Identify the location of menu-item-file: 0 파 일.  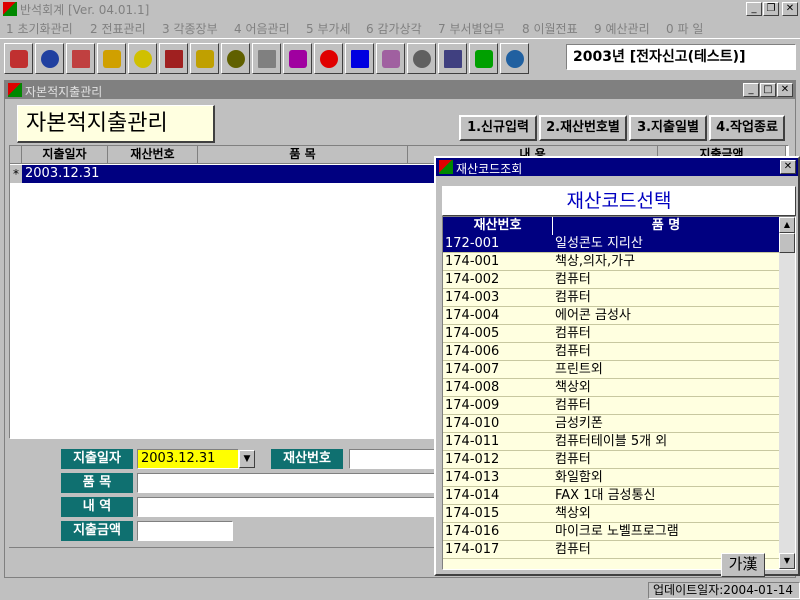
(684, 28).